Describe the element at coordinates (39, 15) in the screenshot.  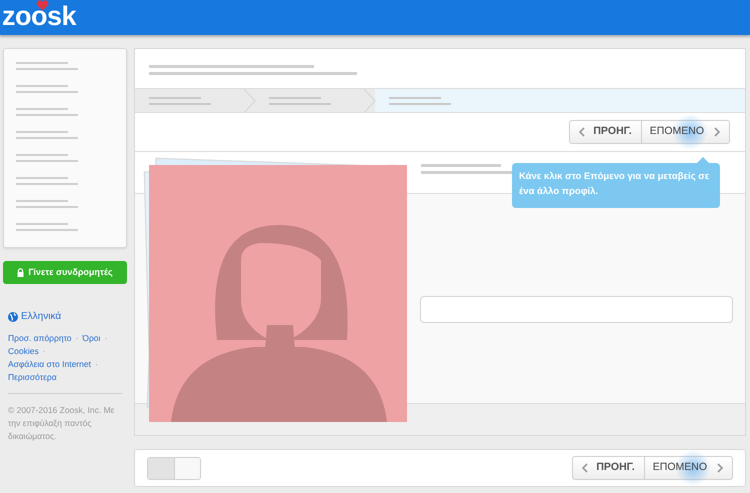
I see `logo: zoosk` at that location.